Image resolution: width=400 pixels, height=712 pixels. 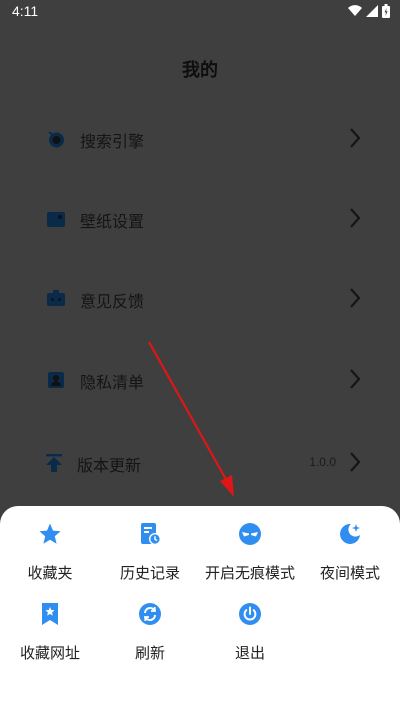 What do you see at coordinates (149, 653) in the screenshot?
I see `action-label: 刷新` at bounding box center [149, 653].